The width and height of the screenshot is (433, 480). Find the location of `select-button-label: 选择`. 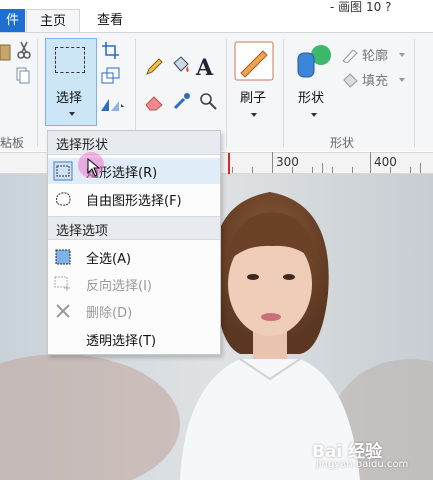

select-button-label: 选择 is located at coordinates (69, 98).